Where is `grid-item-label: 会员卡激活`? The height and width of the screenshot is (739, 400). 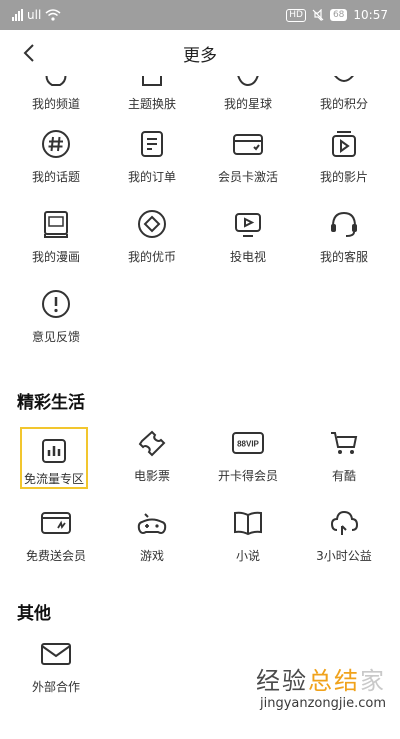
grid-item-label: 会员卡激活 is located at coordinates (247, 177).